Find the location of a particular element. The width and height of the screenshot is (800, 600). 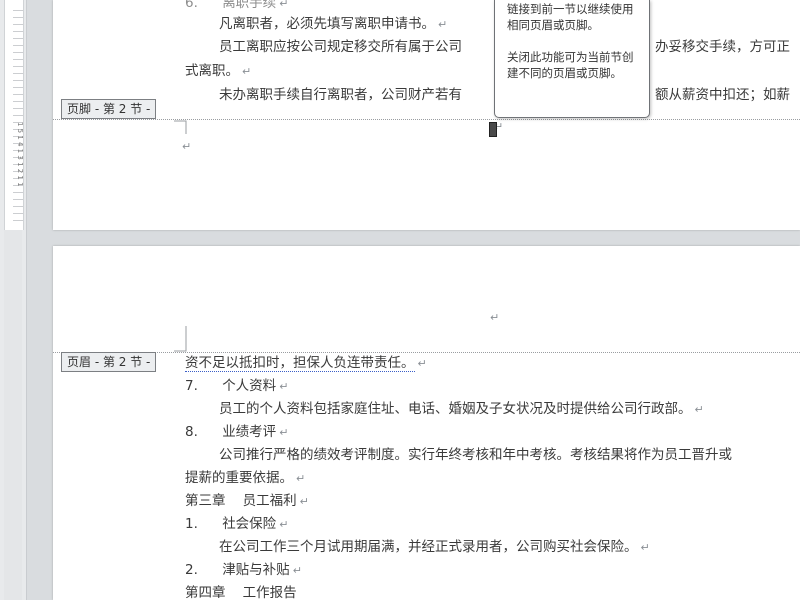

list-item-text: 社会保险 is located at coordinates (249, 524).